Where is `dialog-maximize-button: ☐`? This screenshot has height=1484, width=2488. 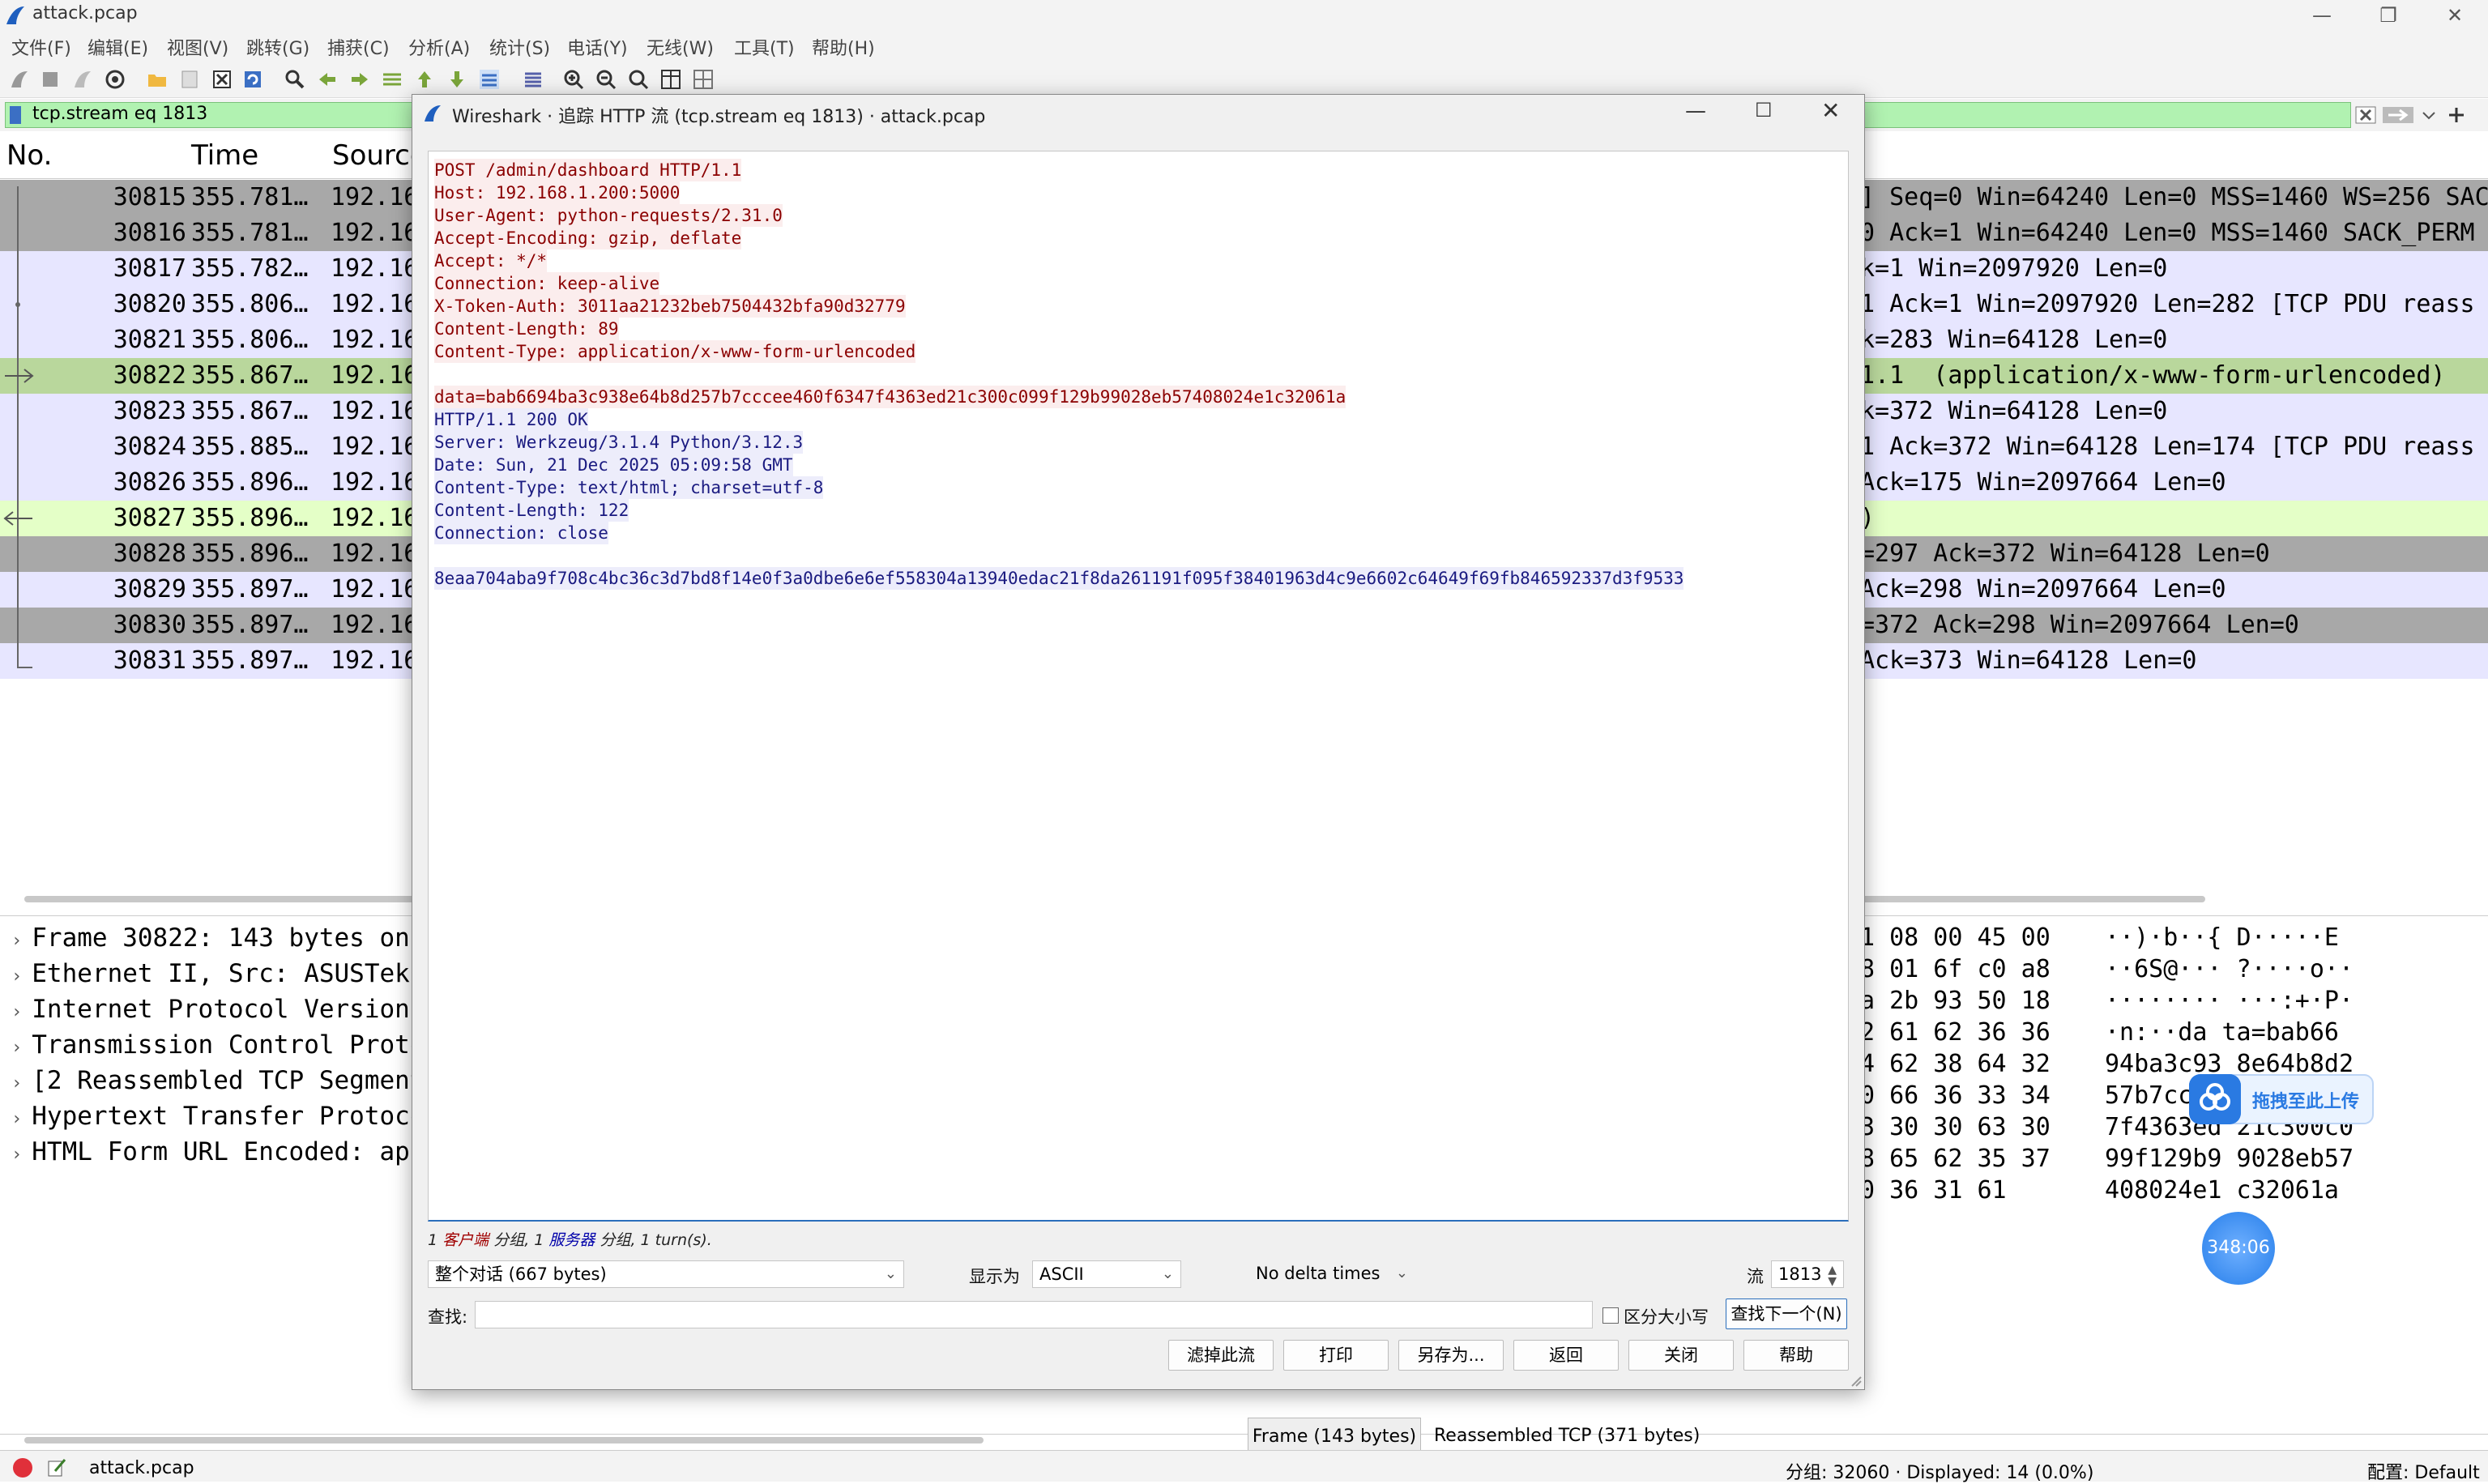
dialog-maximize-button: ☐ is located at coordinates (1764, 110).